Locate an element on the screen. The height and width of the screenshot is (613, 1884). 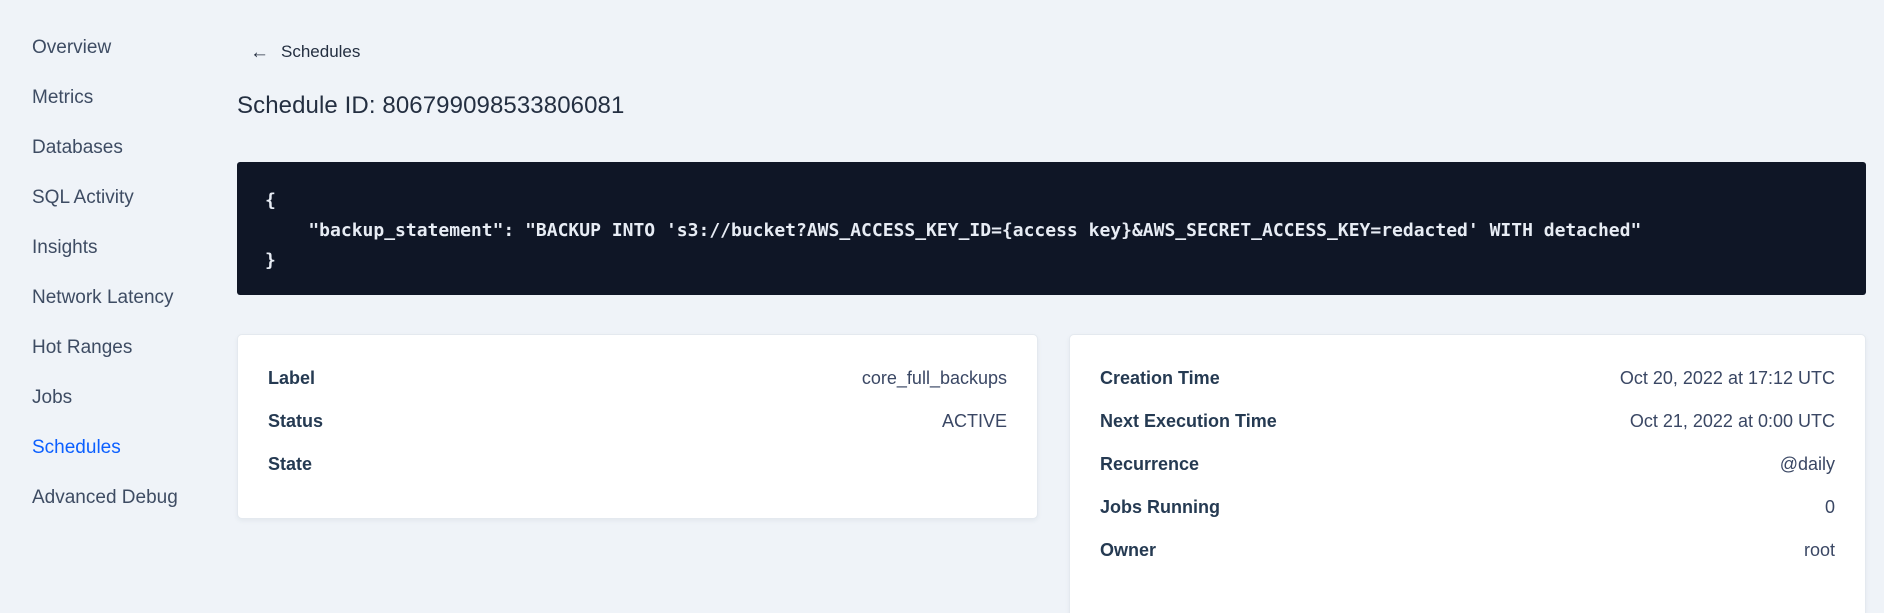
timing-row-label: Next Execution Time is located at coordinates (1188, 420).